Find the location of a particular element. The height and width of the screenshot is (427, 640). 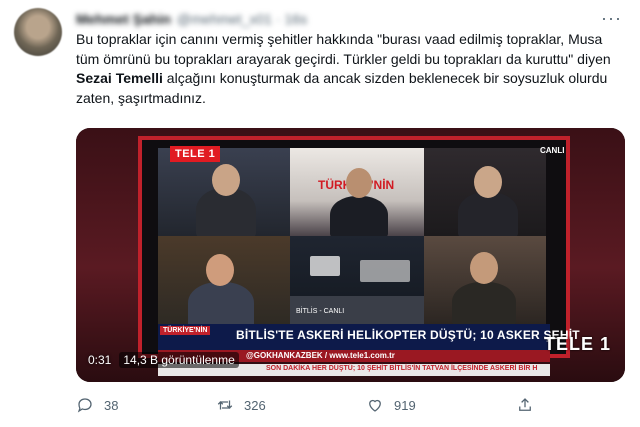

video-controls: 0:31 14,3 B görüntülenme is located at coordinates (163, 360).